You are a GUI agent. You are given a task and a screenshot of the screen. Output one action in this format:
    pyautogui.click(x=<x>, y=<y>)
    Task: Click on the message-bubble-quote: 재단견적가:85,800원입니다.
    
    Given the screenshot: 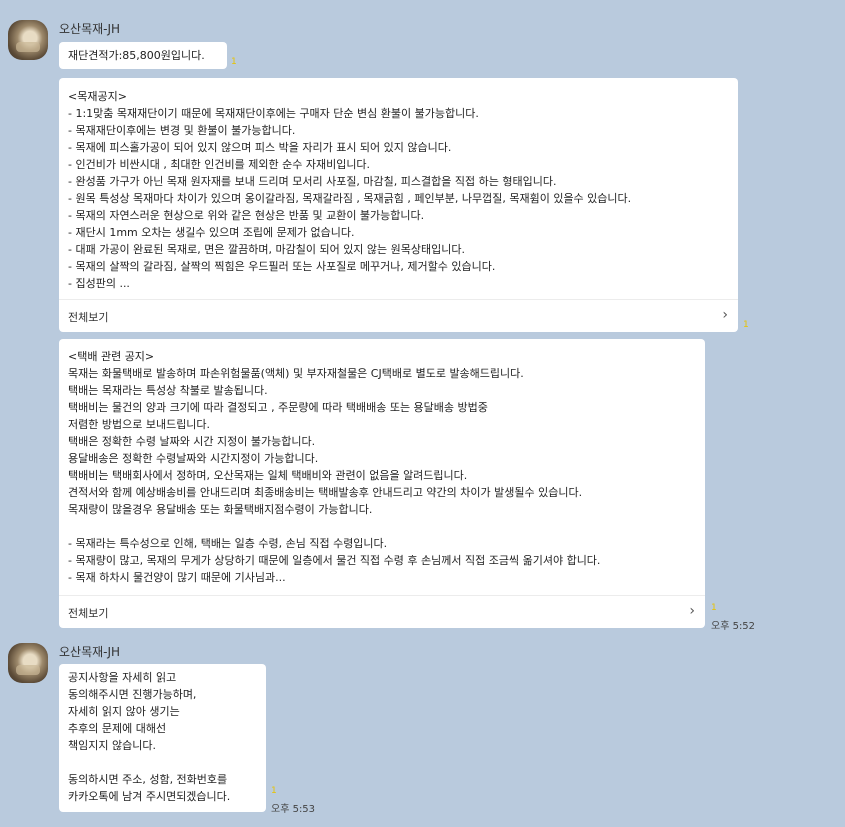 What is the action you would take?
    pyautogui.click(x=143, y=55)
    